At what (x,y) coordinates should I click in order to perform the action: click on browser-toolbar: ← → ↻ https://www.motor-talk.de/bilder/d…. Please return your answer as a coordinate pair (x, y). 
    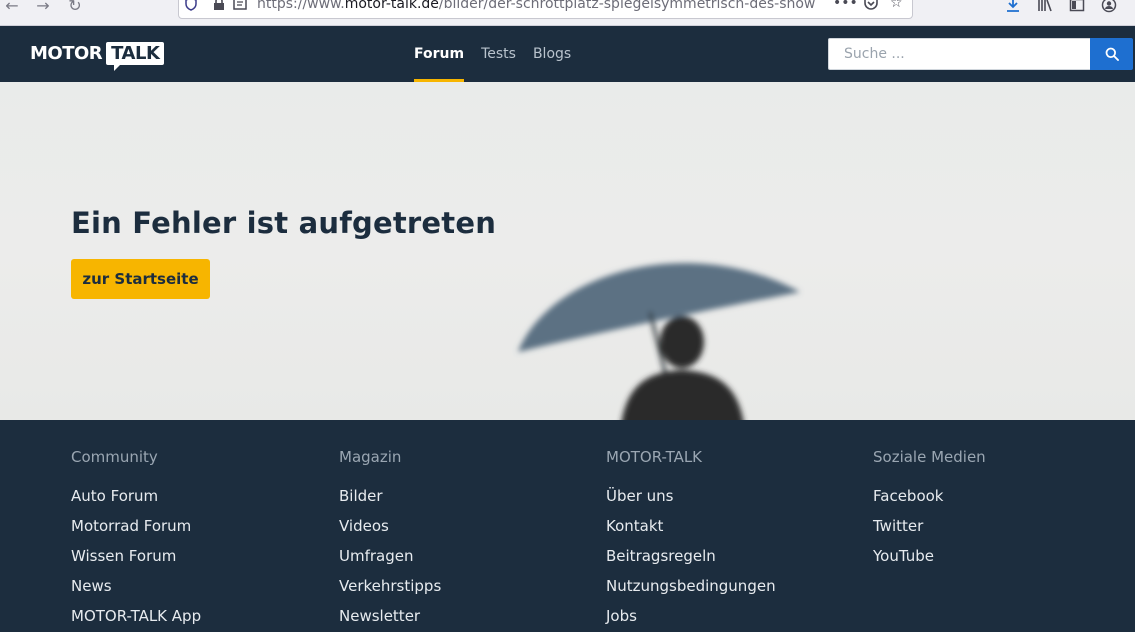
    Looking at the image, I should click on (567, 13).